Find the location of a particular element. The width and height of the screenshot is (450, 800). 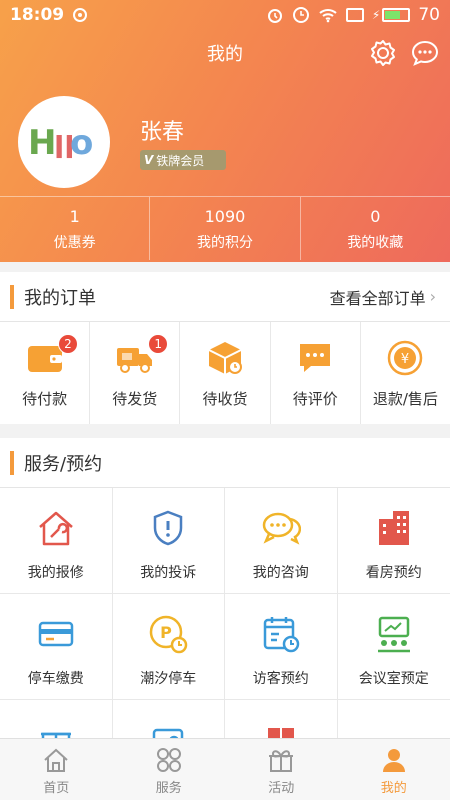

order-pending-payment: 2 待付款 is located at coordinates (45, 373).